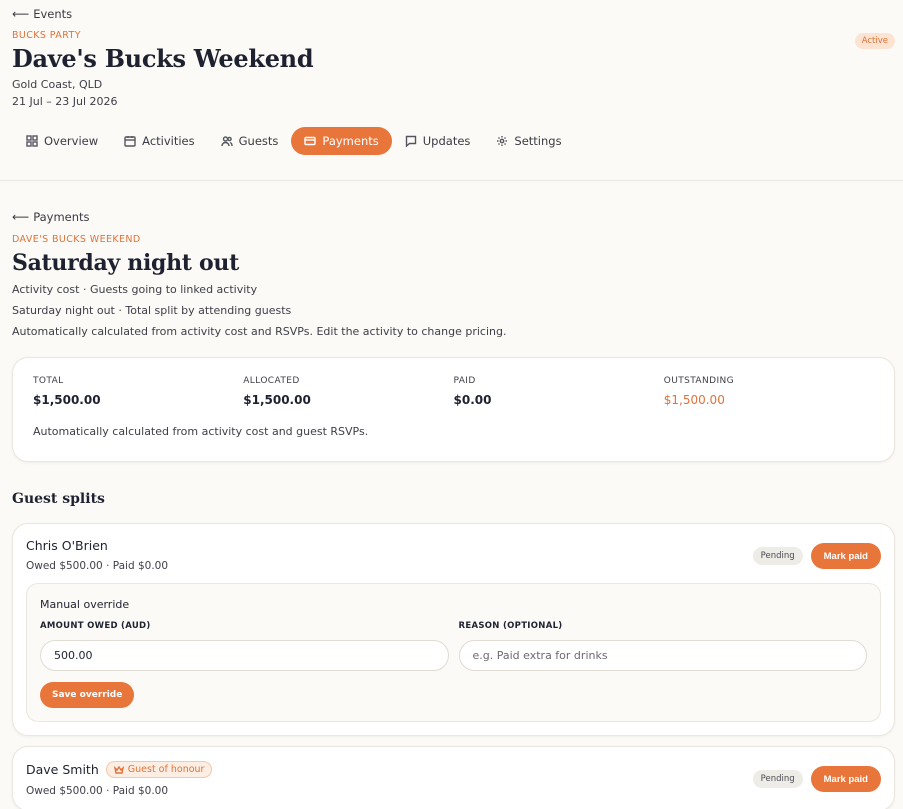 This screenshot has width=903, height=809. Describe the element at coordinates (472, 400) in the screenshot. I see `stat-value: $0.00` at that location.